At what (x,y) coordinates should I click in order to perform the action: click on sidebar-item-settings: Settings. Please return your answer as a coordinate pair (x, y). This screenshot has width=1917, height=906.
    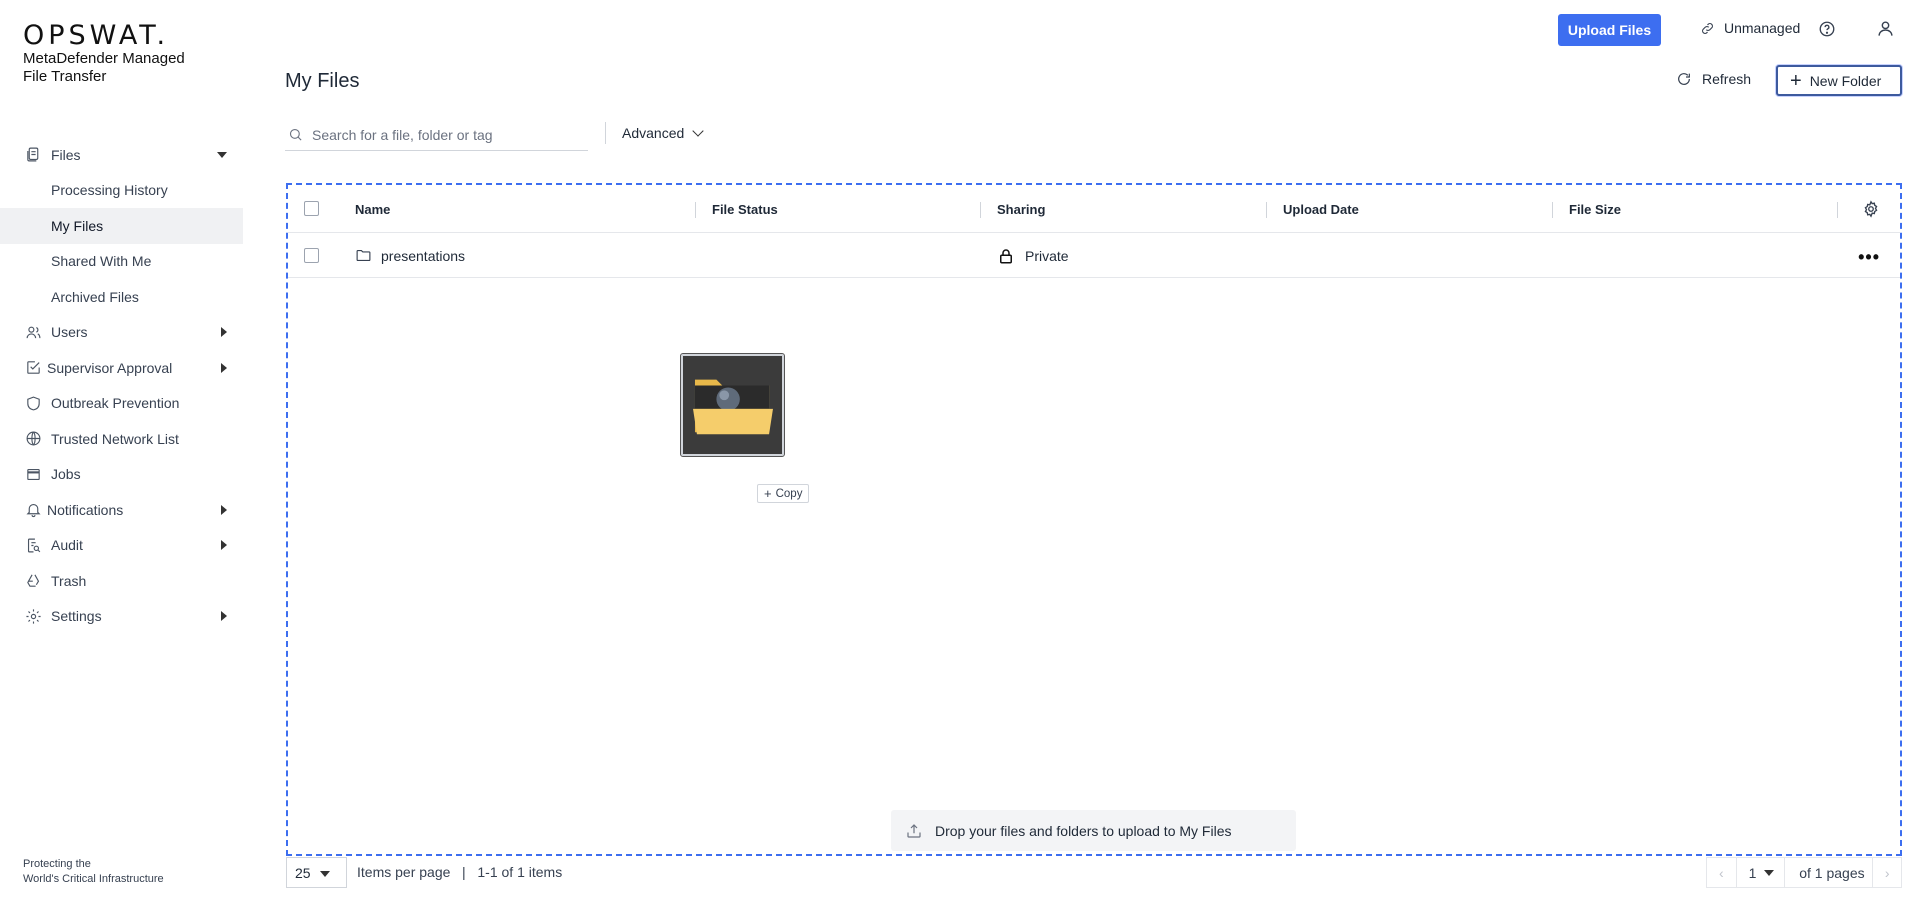
    Looking at the image, I should click on (121, 617).